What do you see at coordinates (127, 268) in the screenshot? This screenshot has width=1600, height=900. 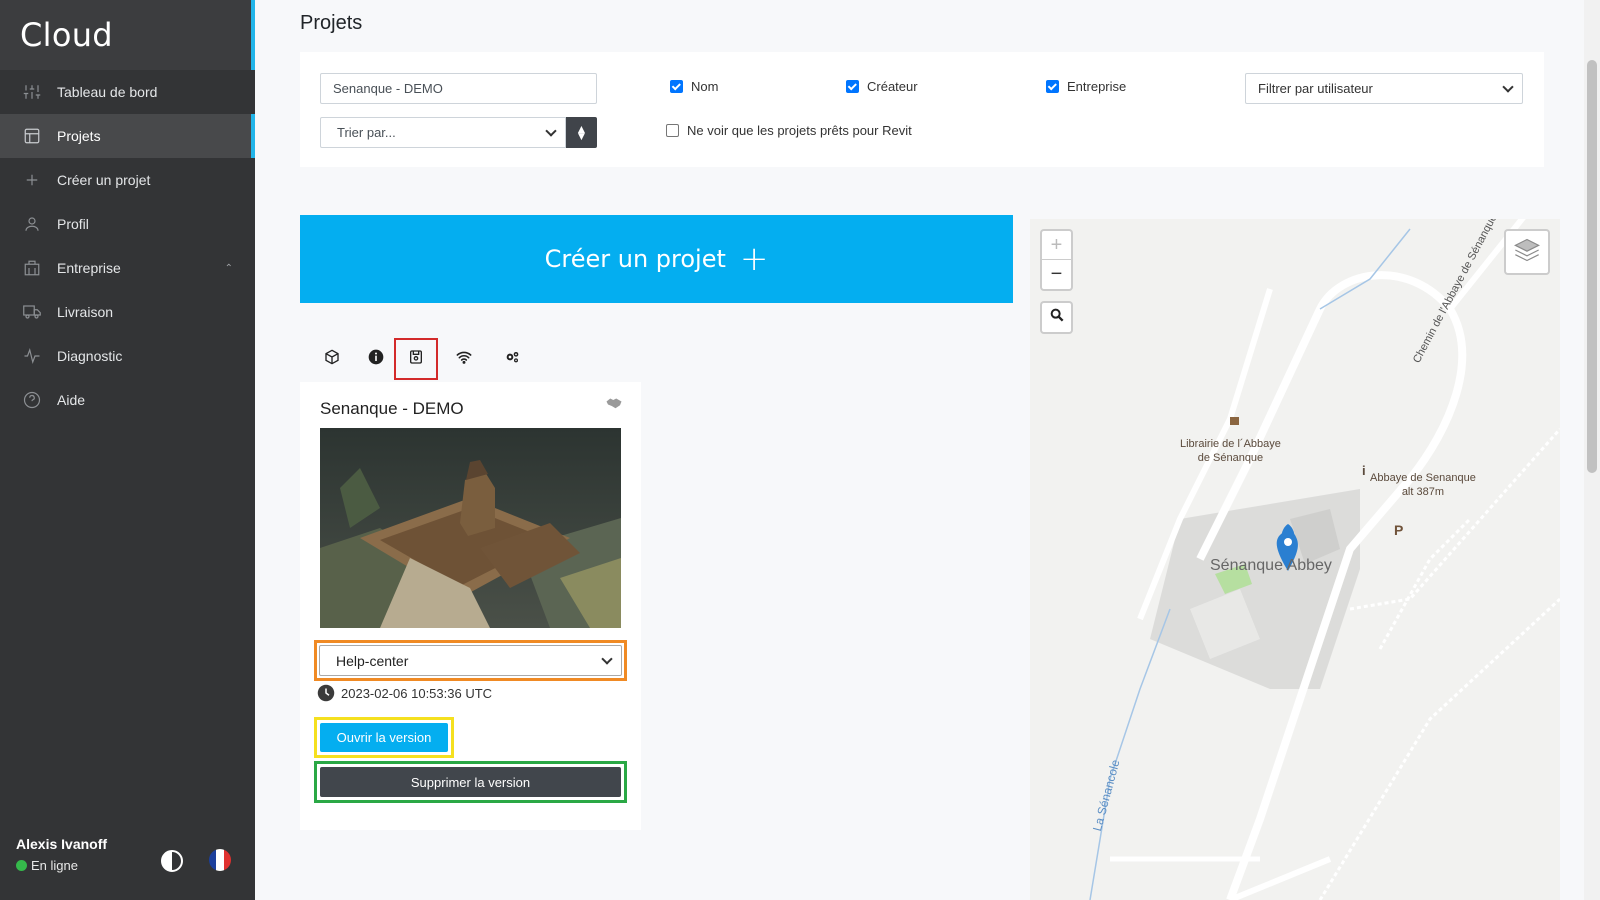 I see `sidebar-item-company: Entreprise ⌃` at bounding box center [127, 268].